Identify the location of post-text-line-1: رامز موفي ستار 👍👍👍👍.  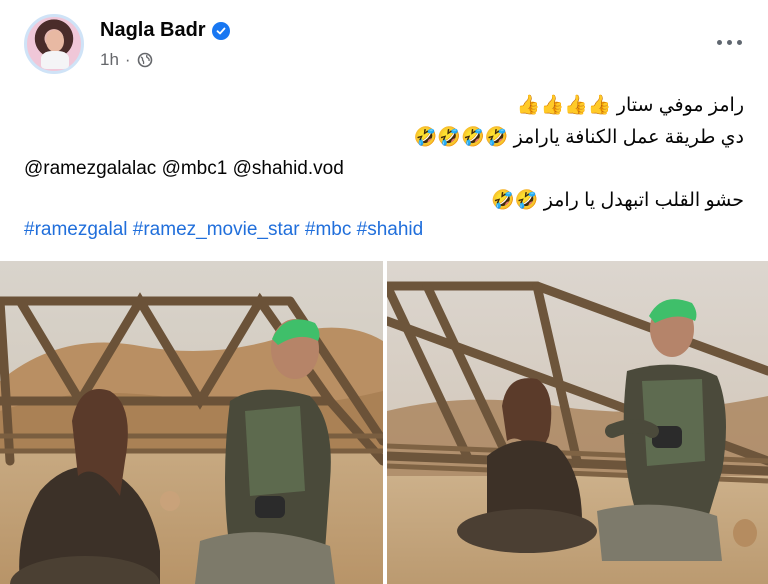
(630, 105).